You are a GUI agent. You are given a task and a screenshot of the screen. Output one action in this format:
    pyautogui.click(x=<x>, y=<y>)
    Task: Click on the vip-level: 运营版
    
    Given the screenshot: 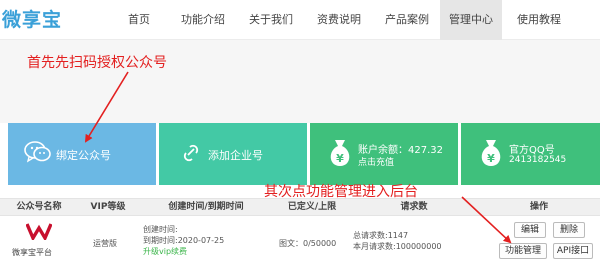 What is the action you would take?
    pyautogui.click(x=105, y=243)
    